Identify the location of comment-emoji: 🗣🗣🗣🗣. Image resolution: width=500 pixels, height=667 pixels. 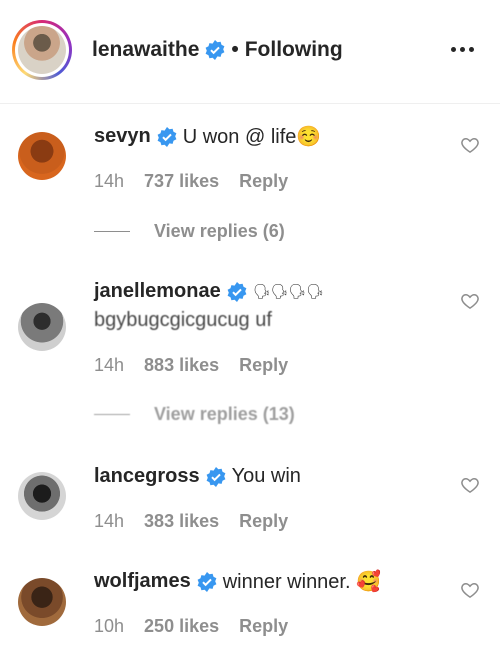
(288, 291).